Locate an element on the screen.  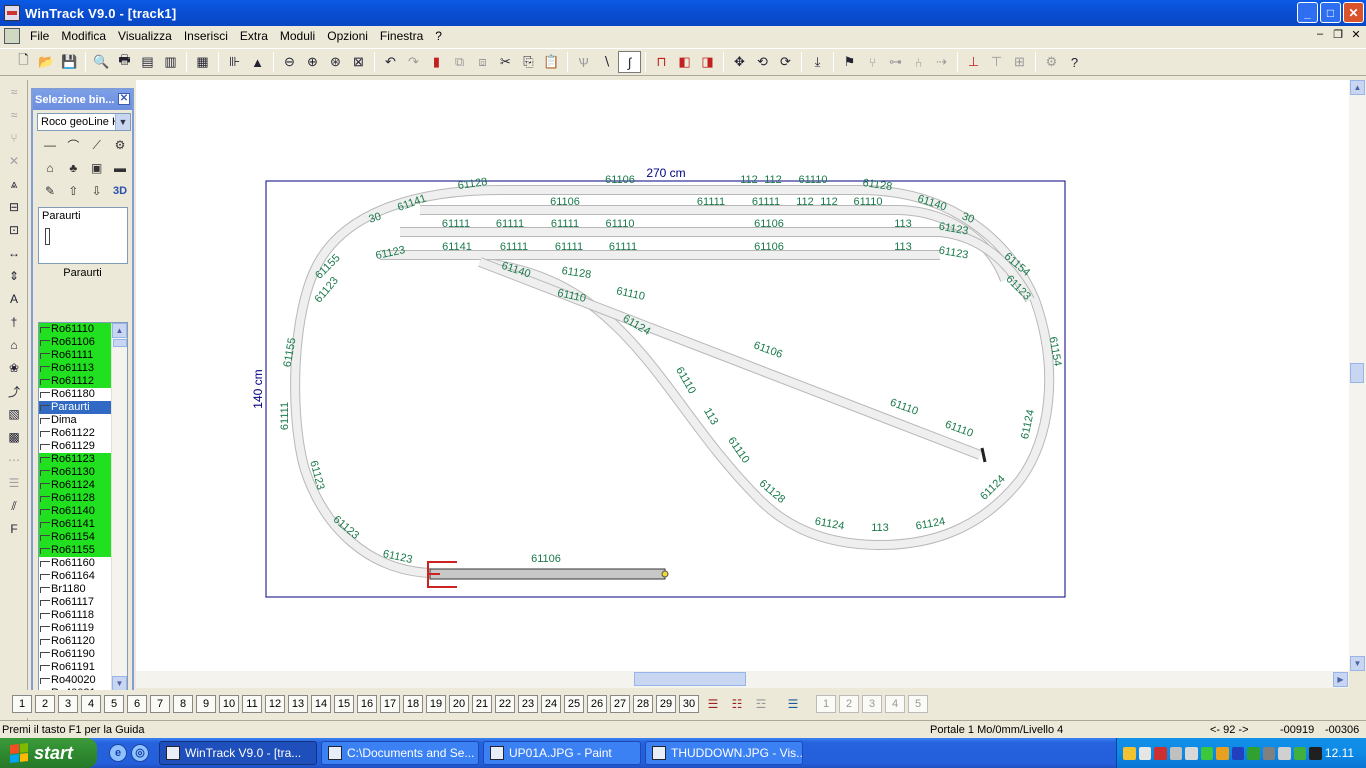
road-icon: ⤴ is located at coordinates (14, 391).